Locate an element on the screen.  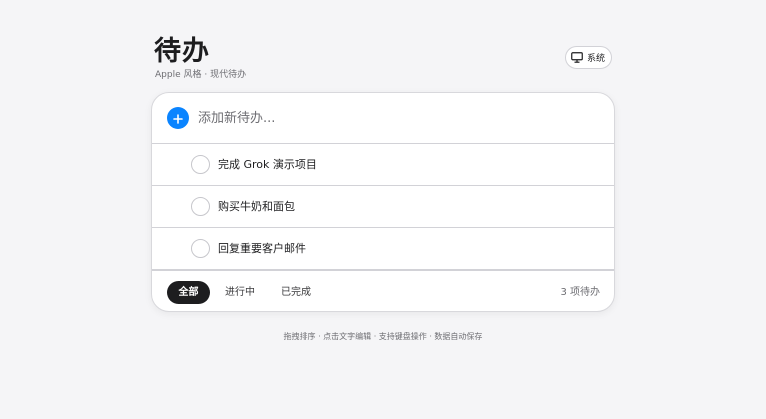
page-subtitle: Apple 风格 · 现代待办 is located at coordinates (201, 75).